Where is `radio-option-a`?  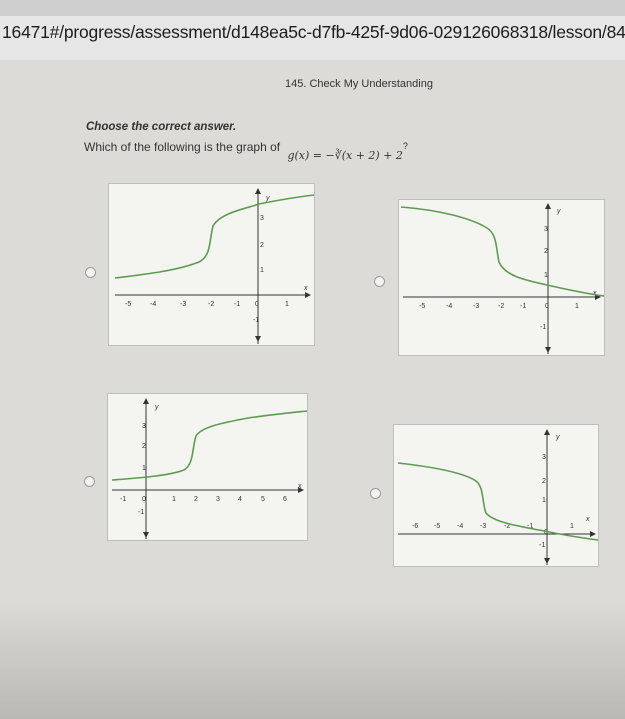 radio-option-a is located at coordinates (90, 272).